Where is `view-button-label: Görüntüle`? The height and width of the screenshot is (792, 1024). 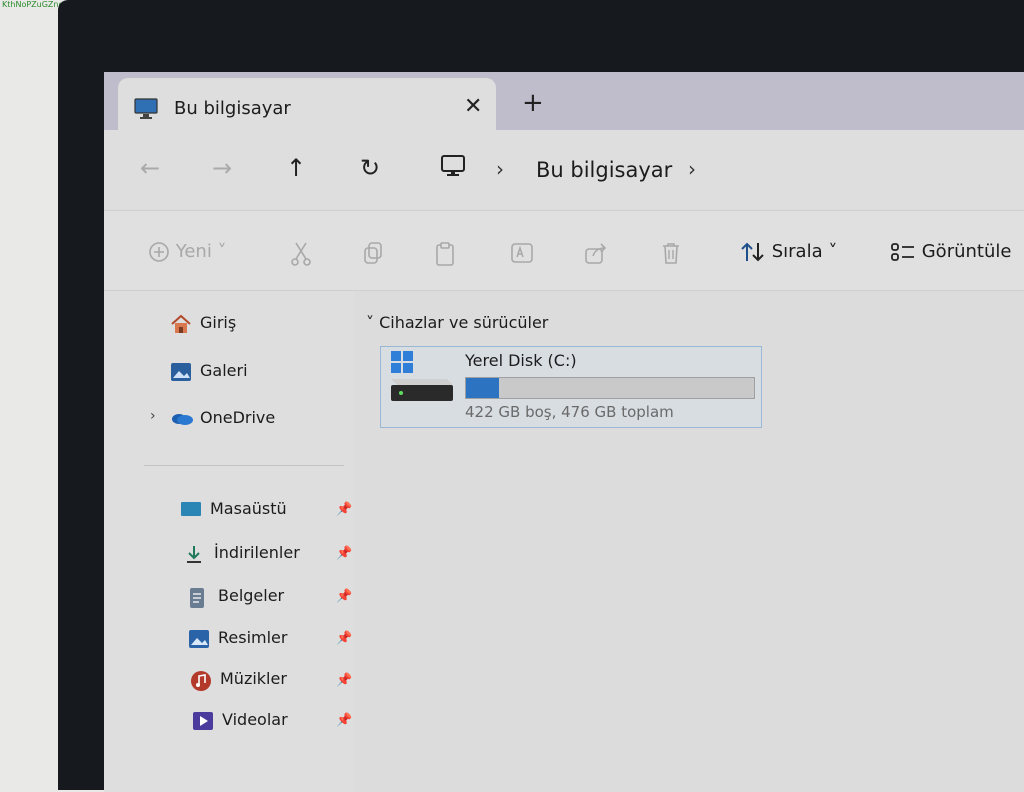
view-button-label: Görüntüle is located at coordinates (966, 251).